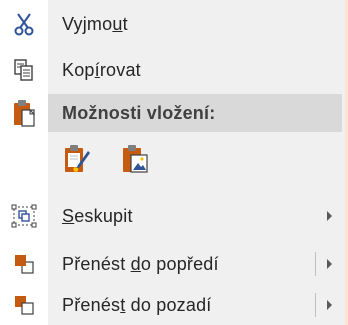  I want to click on group-icon, so click(24, 216).